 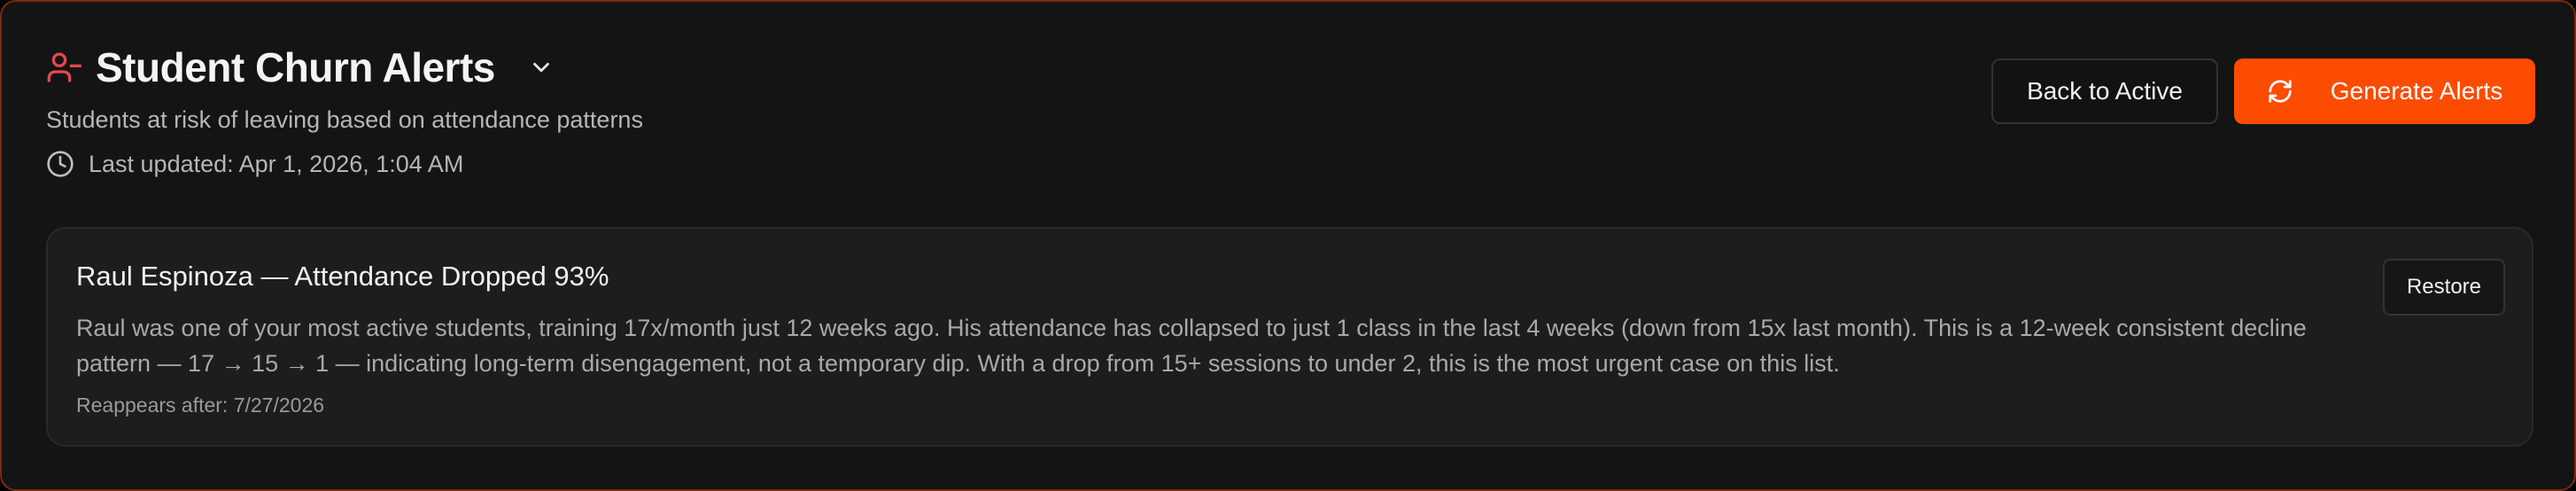 I want to click on back-to-active-label: Back to Active, so click(x=2105, y=91).